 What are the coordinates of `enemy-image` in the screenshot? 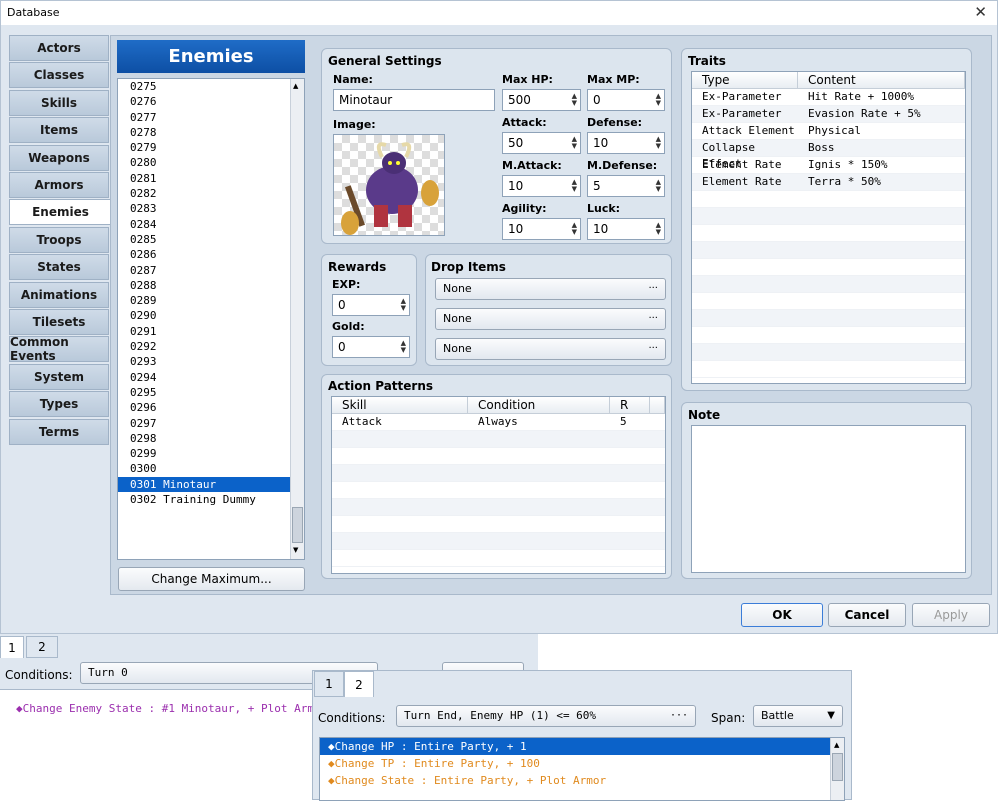 It's located at (389, 185).